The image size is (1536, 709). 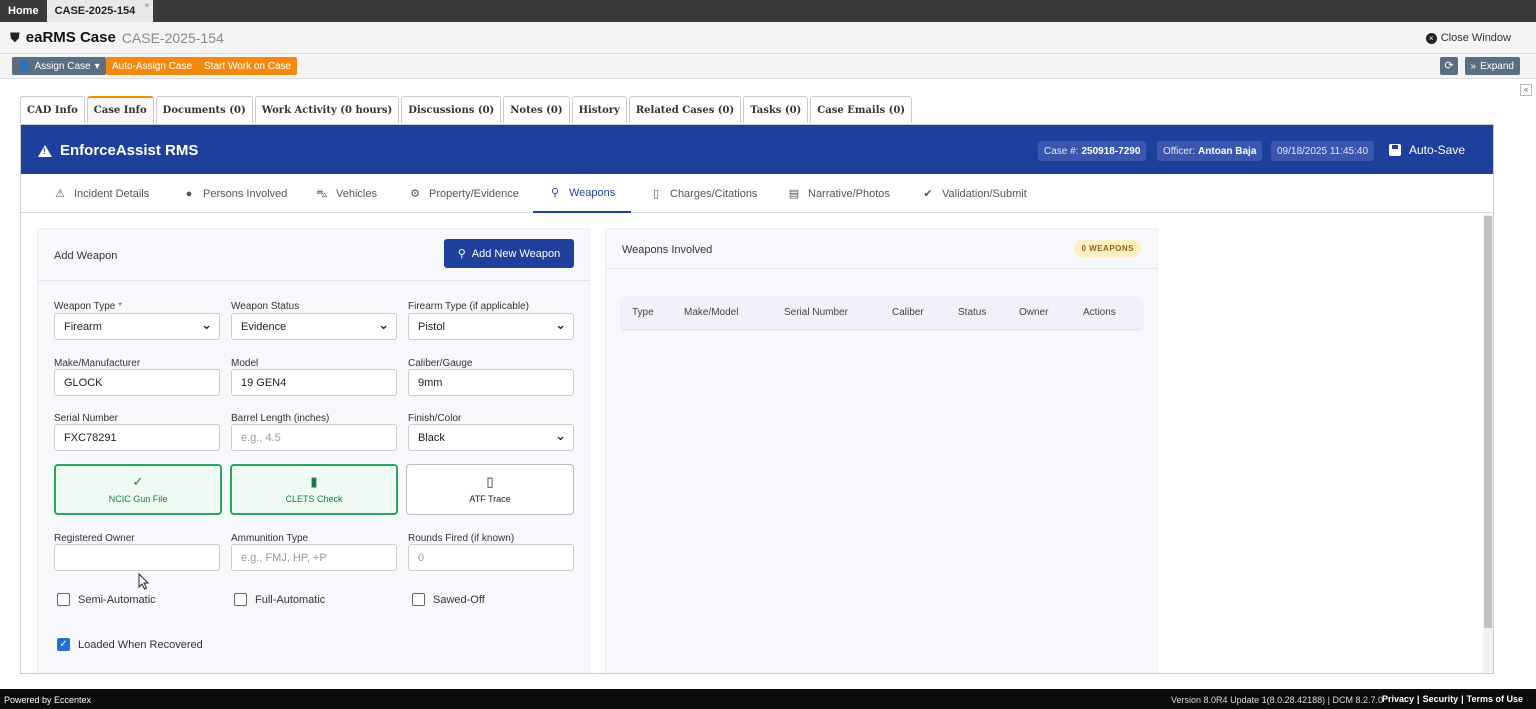 I want to click on nav-weapons: ⚲ Weapons, so click(x=582, y=193).